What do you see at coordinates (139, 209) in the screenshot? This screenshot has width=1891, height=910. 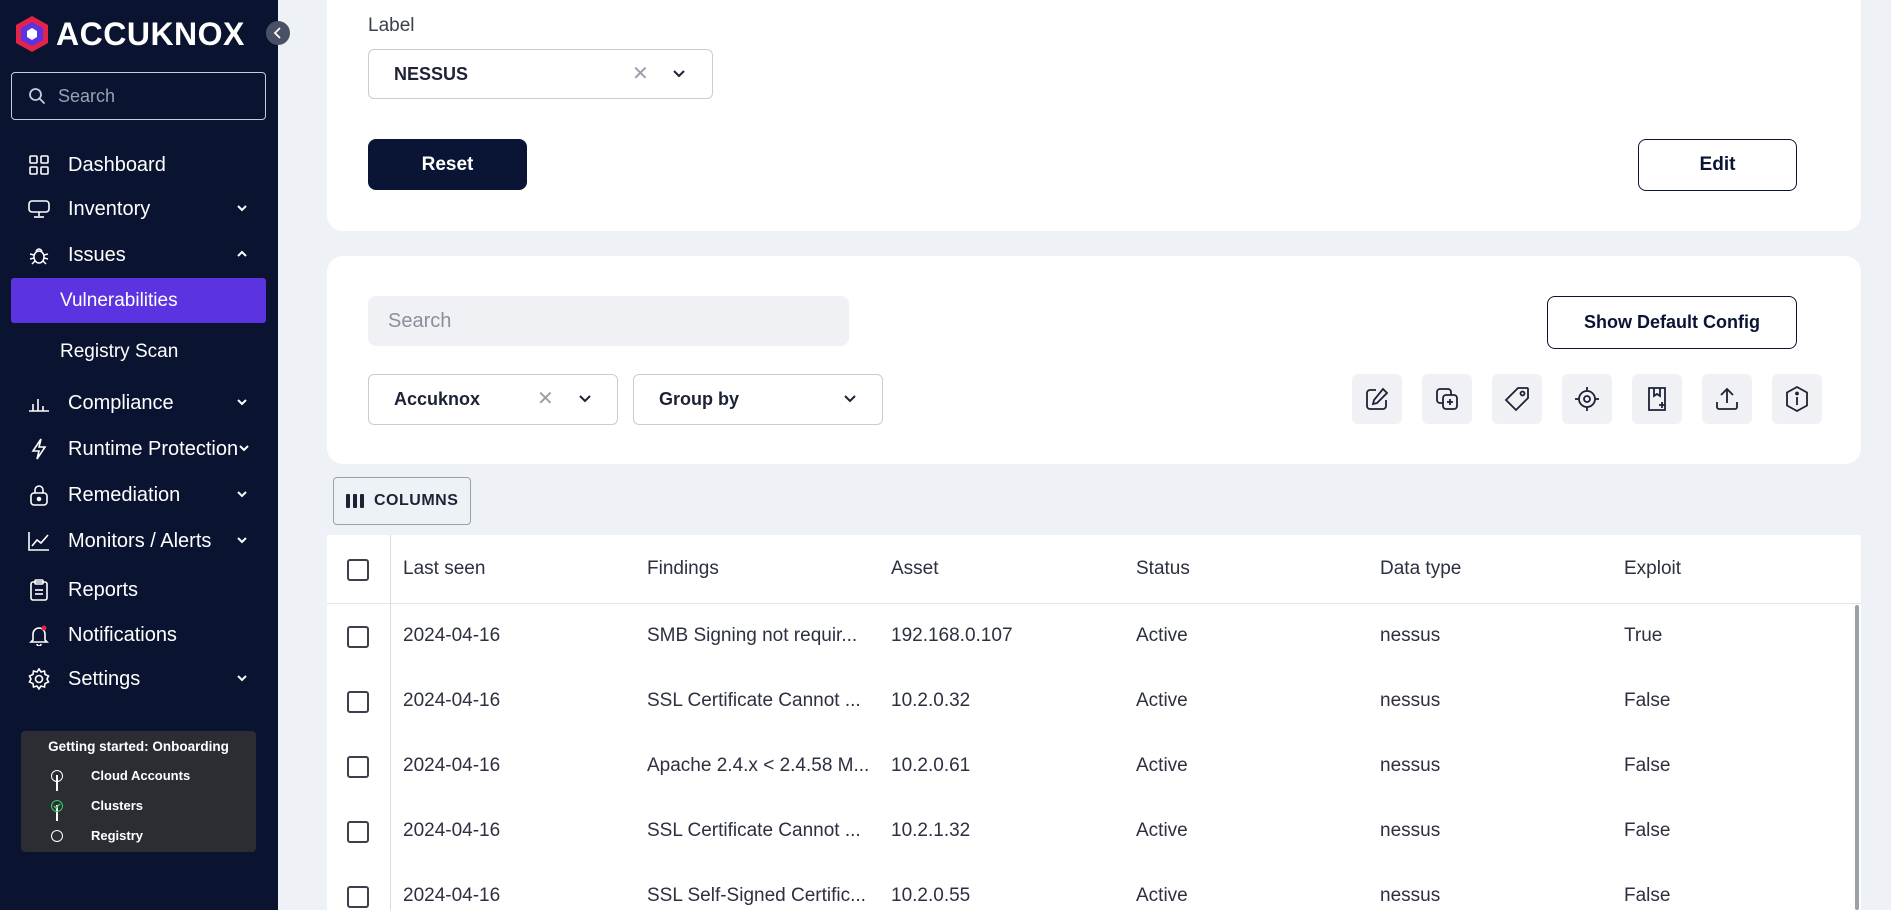 I see `nav-inventory: Inventory` at bounding box center [139, 209].